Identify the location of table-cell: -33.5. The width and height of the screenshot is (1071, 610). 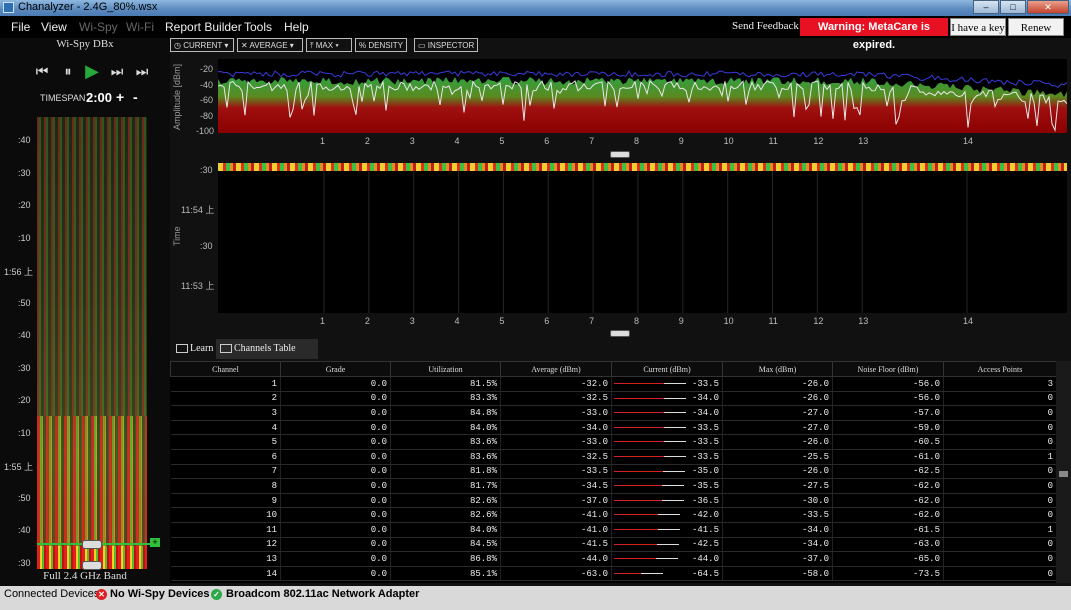
(777, 515).